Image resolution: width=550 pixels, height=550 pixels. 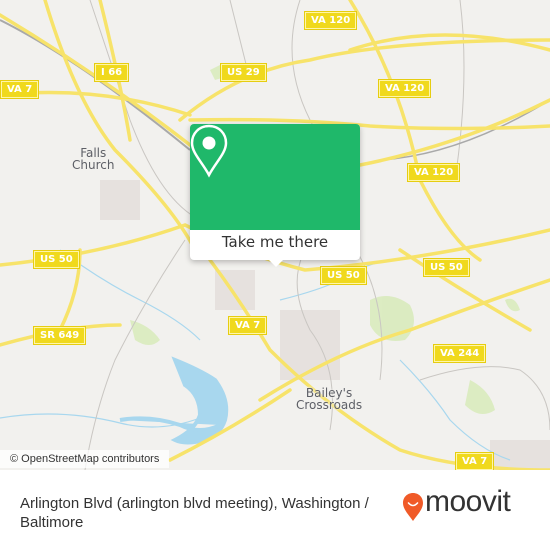 I want to click on reservoir, so click(x=174, y=400).